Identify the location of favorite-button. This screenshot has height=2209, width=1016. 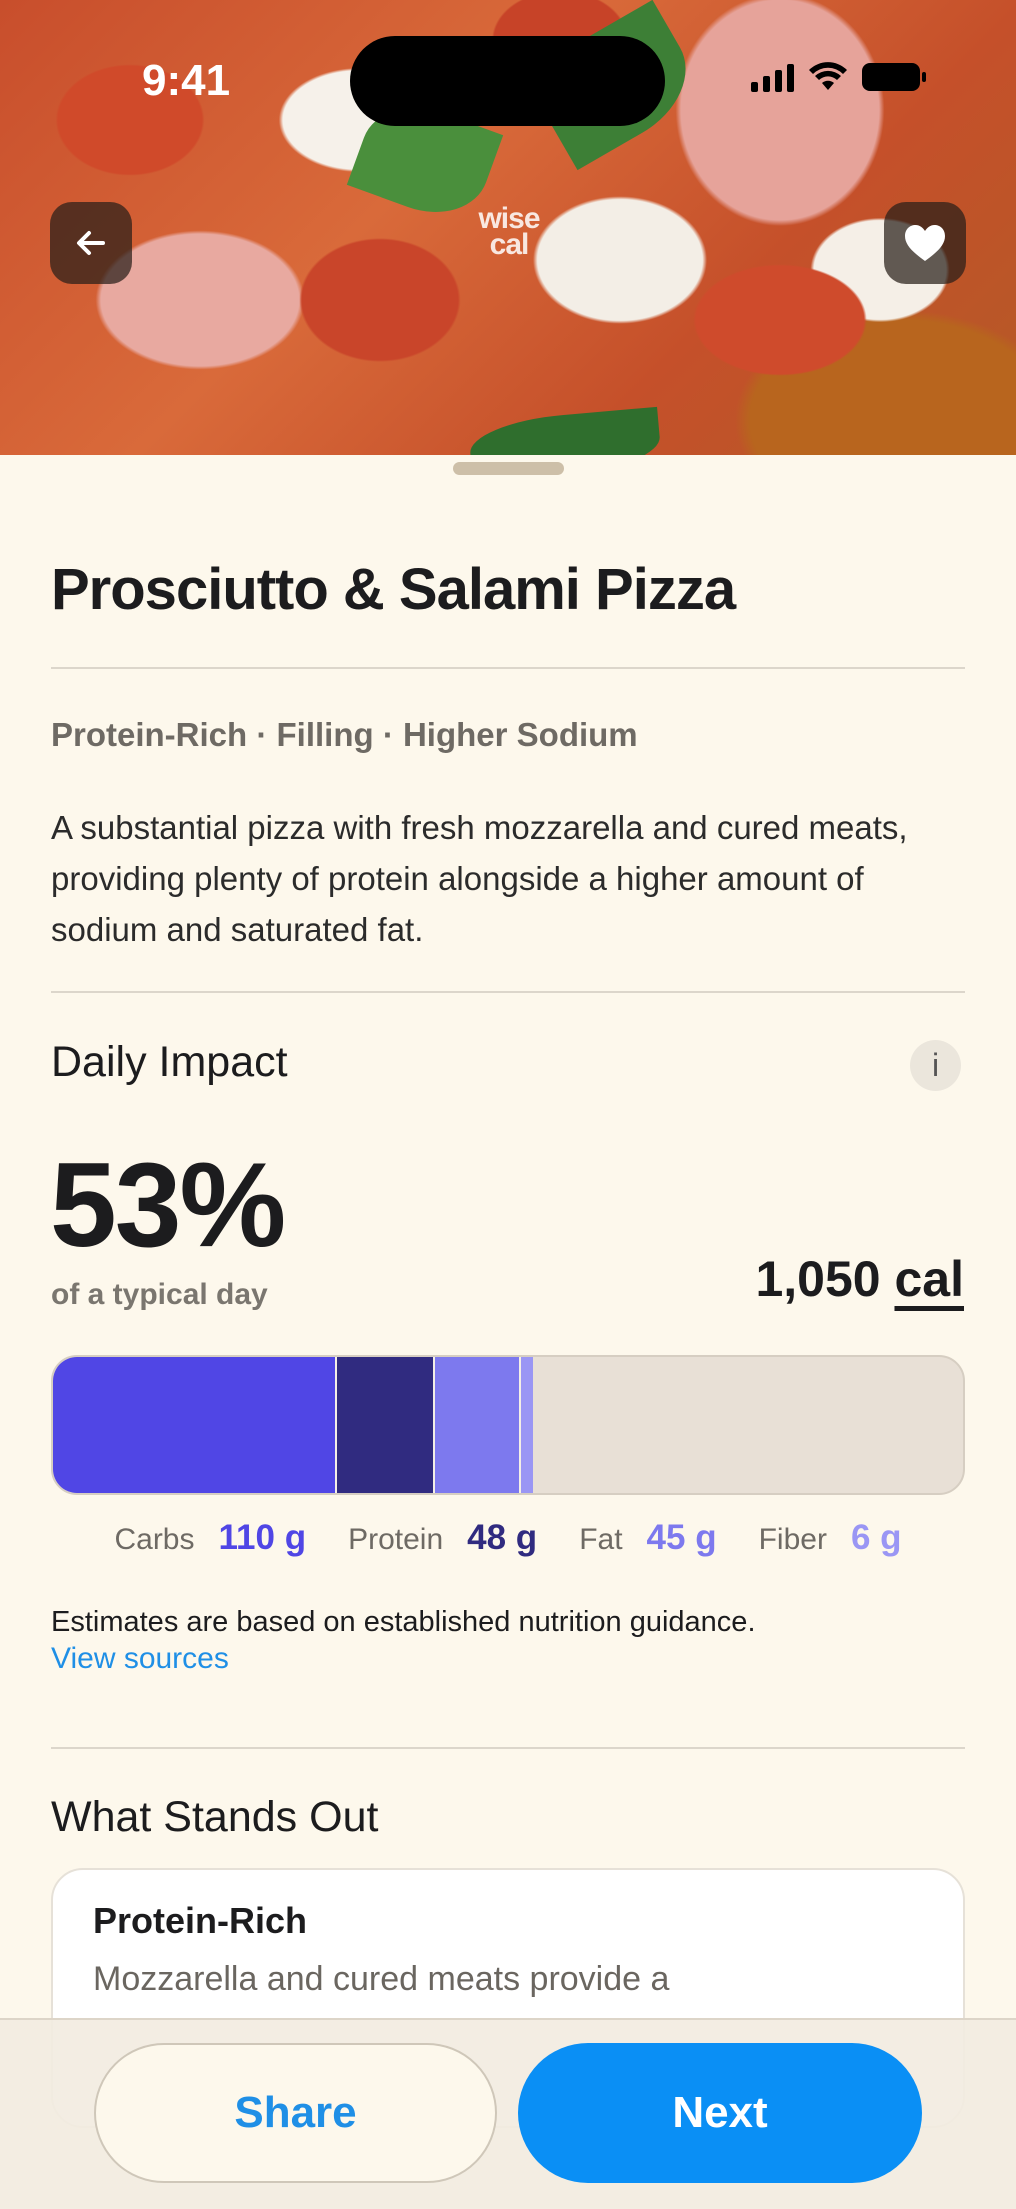
(925, 243).